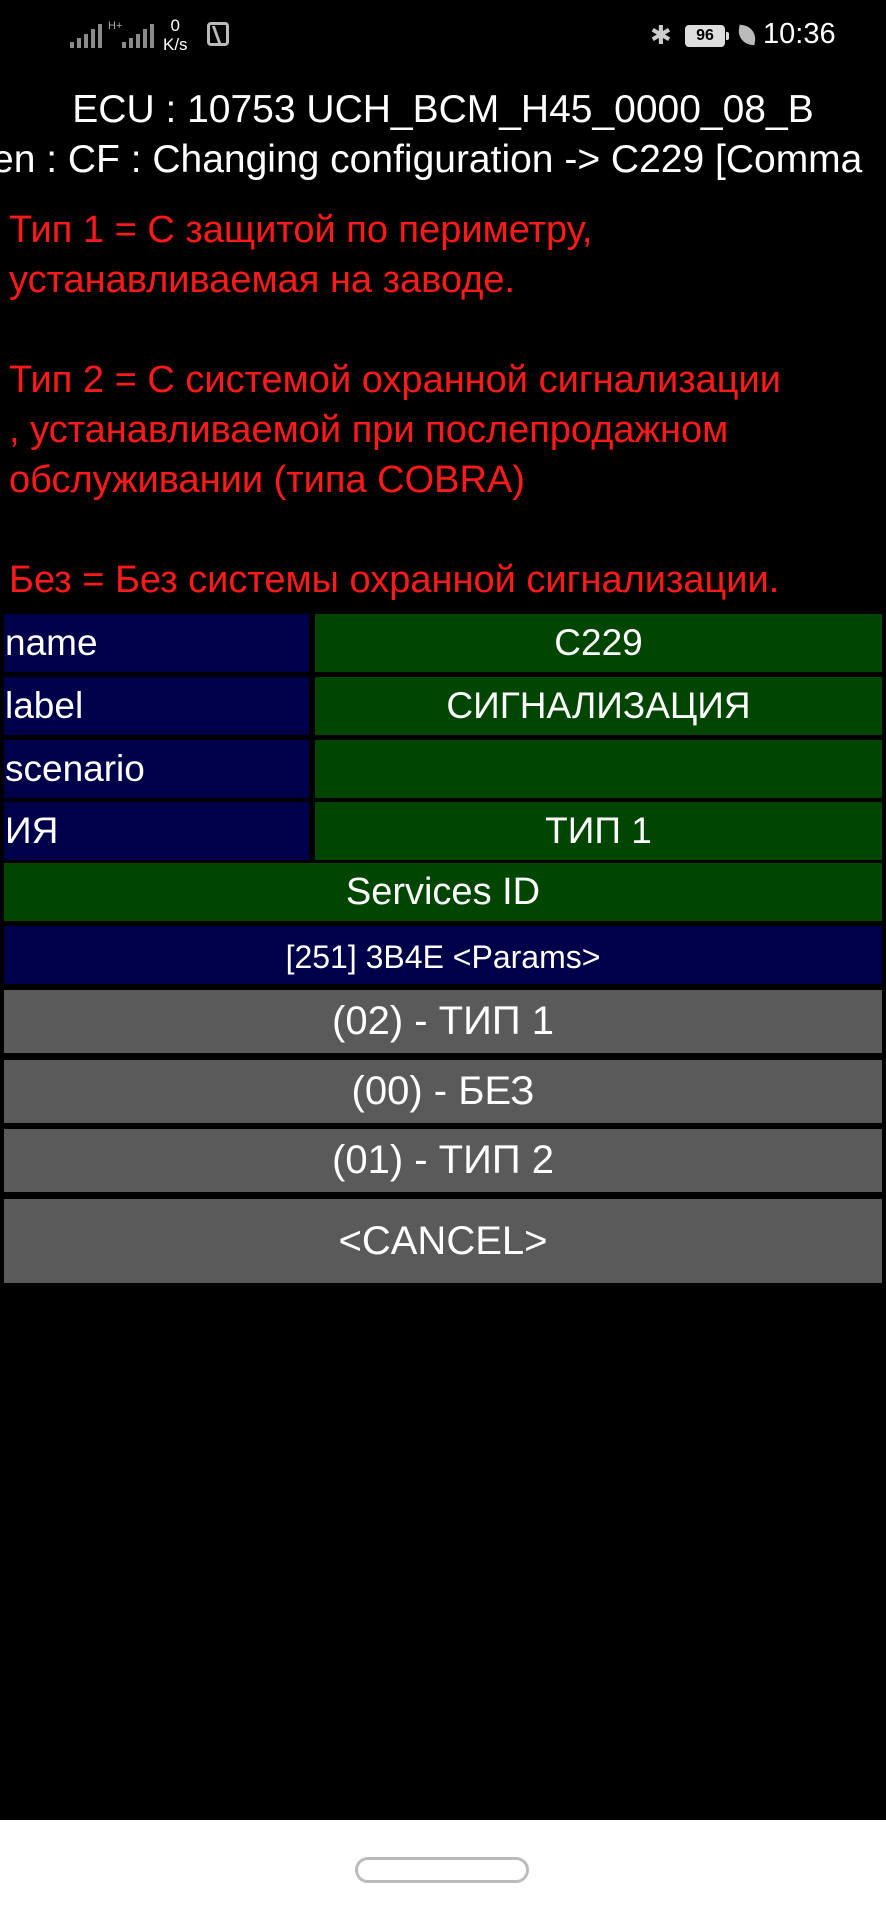 The image size is (886, 1920). Describe the element at coordinates (443, 1021) in the screenshot. I see `option-button-type-1: (02) - ТИП 1` at that location.